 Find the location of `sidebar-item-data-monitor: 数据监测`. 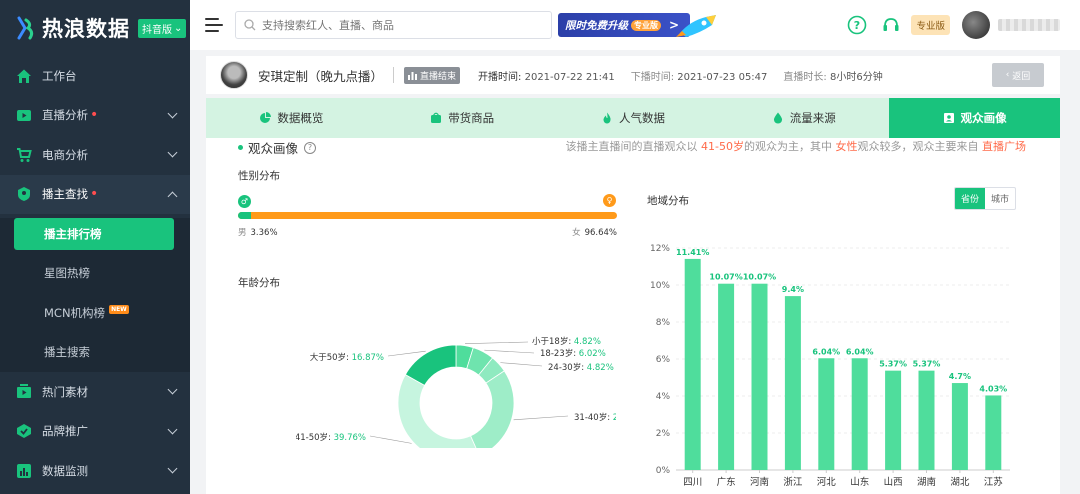

sidebar-item-data-monitor: 数据监测 is located at coordinates (95, 471).